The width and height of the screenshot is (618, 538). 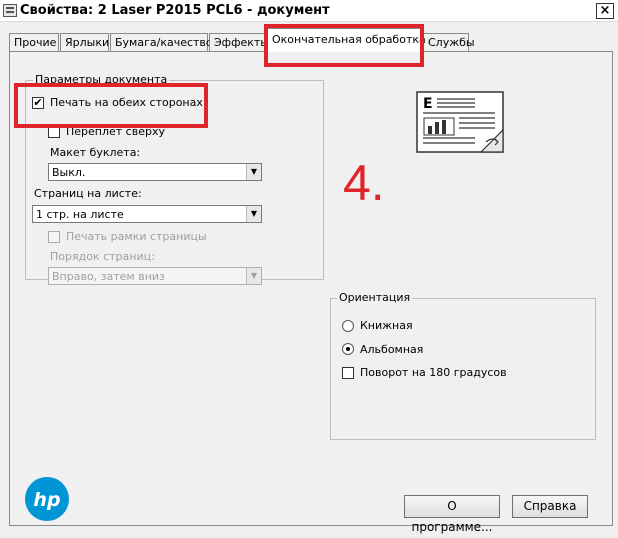 I want to click on step-number-annotation: 4., so click(x=364, y=183).